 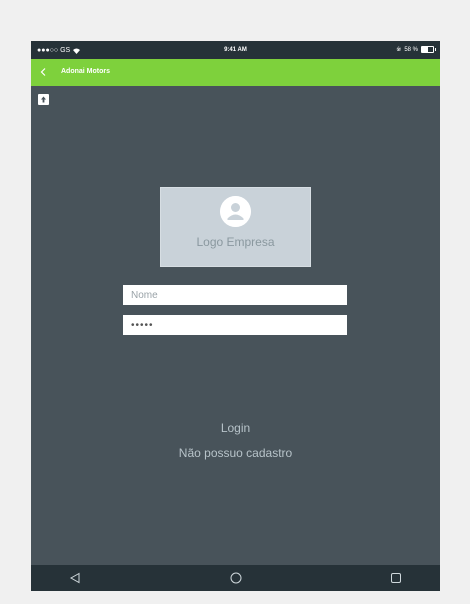 I want to click on battery-fill, so click(x=425, y=49).